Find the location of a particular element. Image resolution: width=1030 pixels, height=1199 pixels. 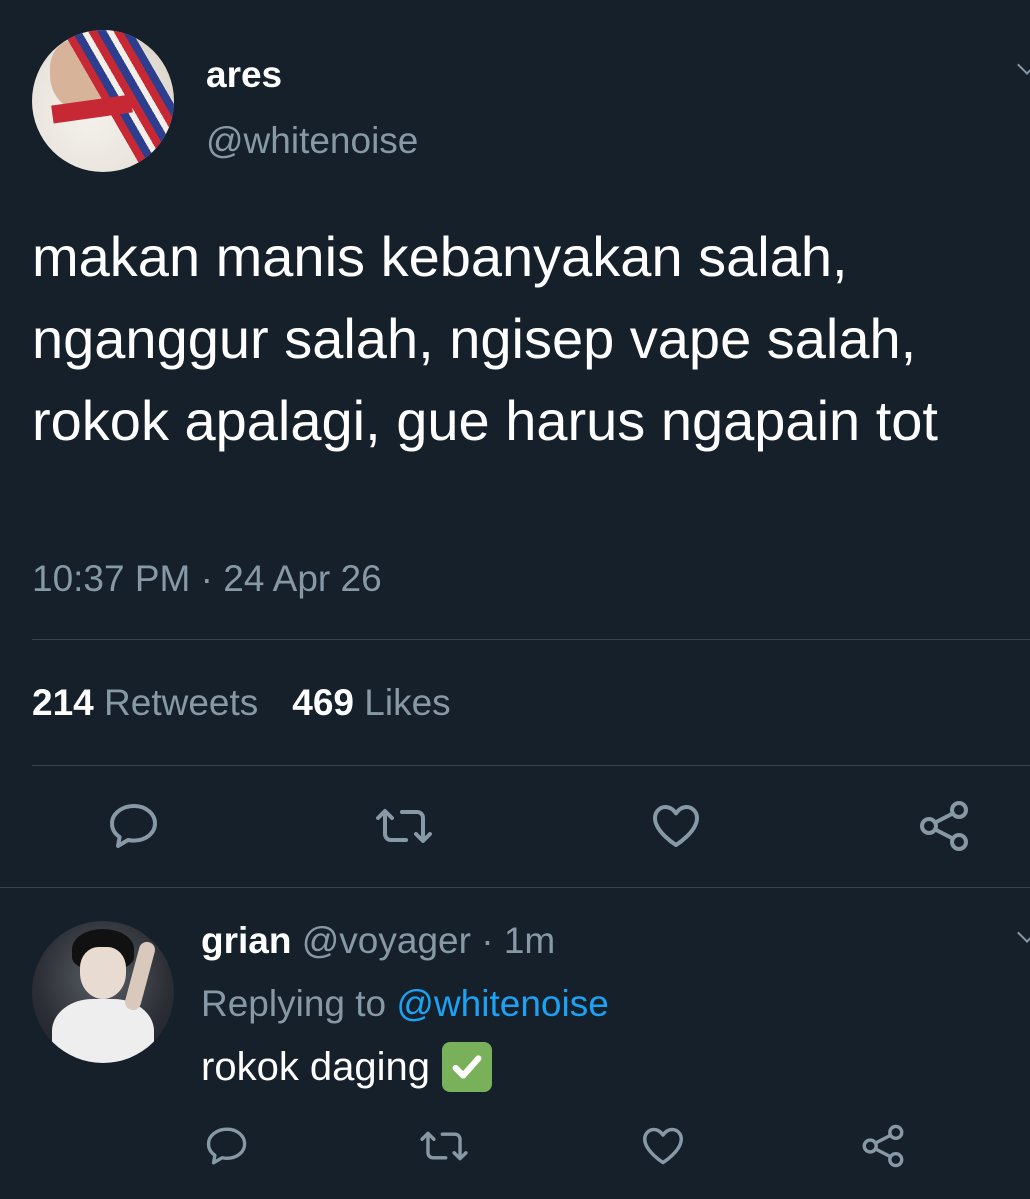

author-handle: @whitenoise is located at coordinates (312, 141).